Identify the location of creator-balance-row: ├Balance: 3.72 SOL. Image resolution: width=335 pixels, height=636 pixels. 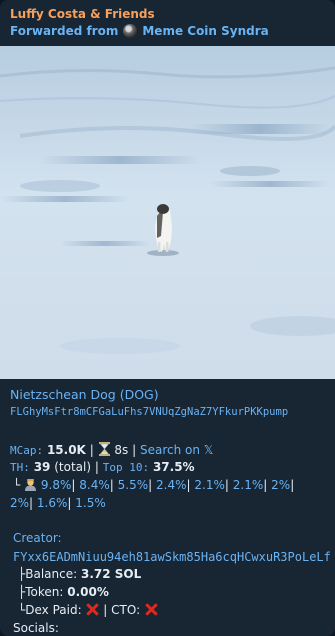
(80, 574).